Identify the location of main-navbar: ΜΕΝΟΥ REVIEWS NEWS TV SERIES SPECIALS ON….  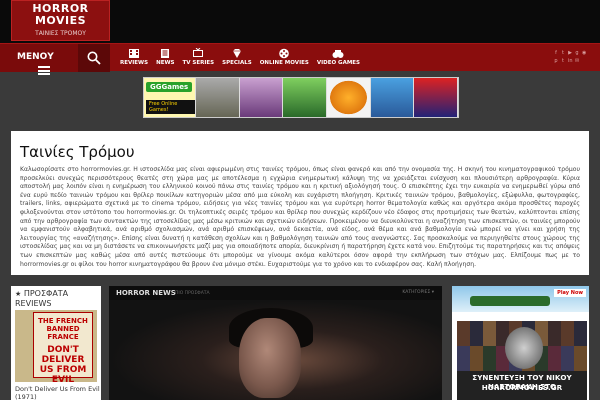
(300, 59).